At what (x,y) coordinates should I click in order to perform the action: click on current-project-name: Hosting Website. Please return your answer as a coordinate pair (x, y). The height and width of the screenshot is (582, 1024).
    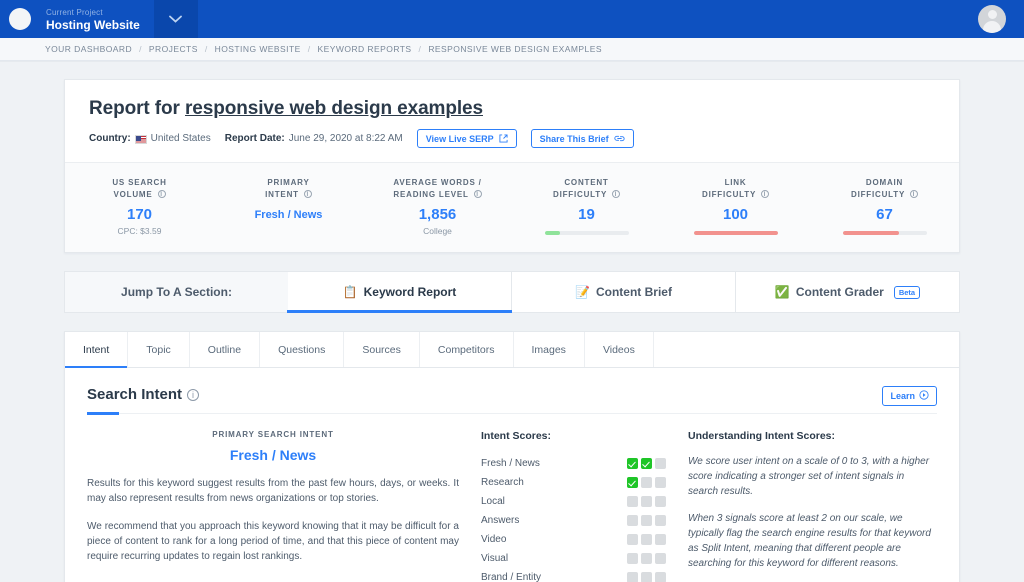
    Looking at the image, I should click on (93, 24).